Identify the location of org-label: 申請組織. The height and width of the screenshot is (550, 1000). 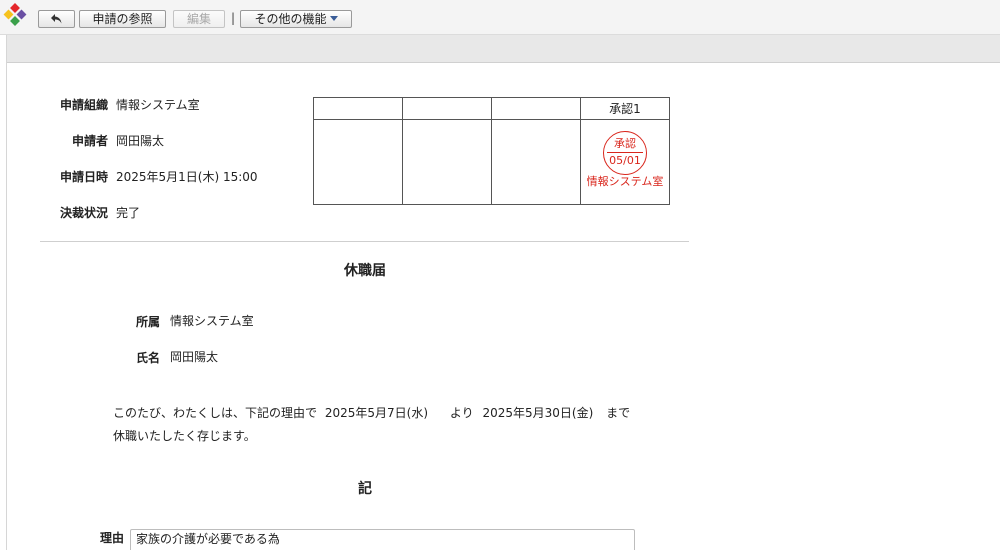
(83, 105).